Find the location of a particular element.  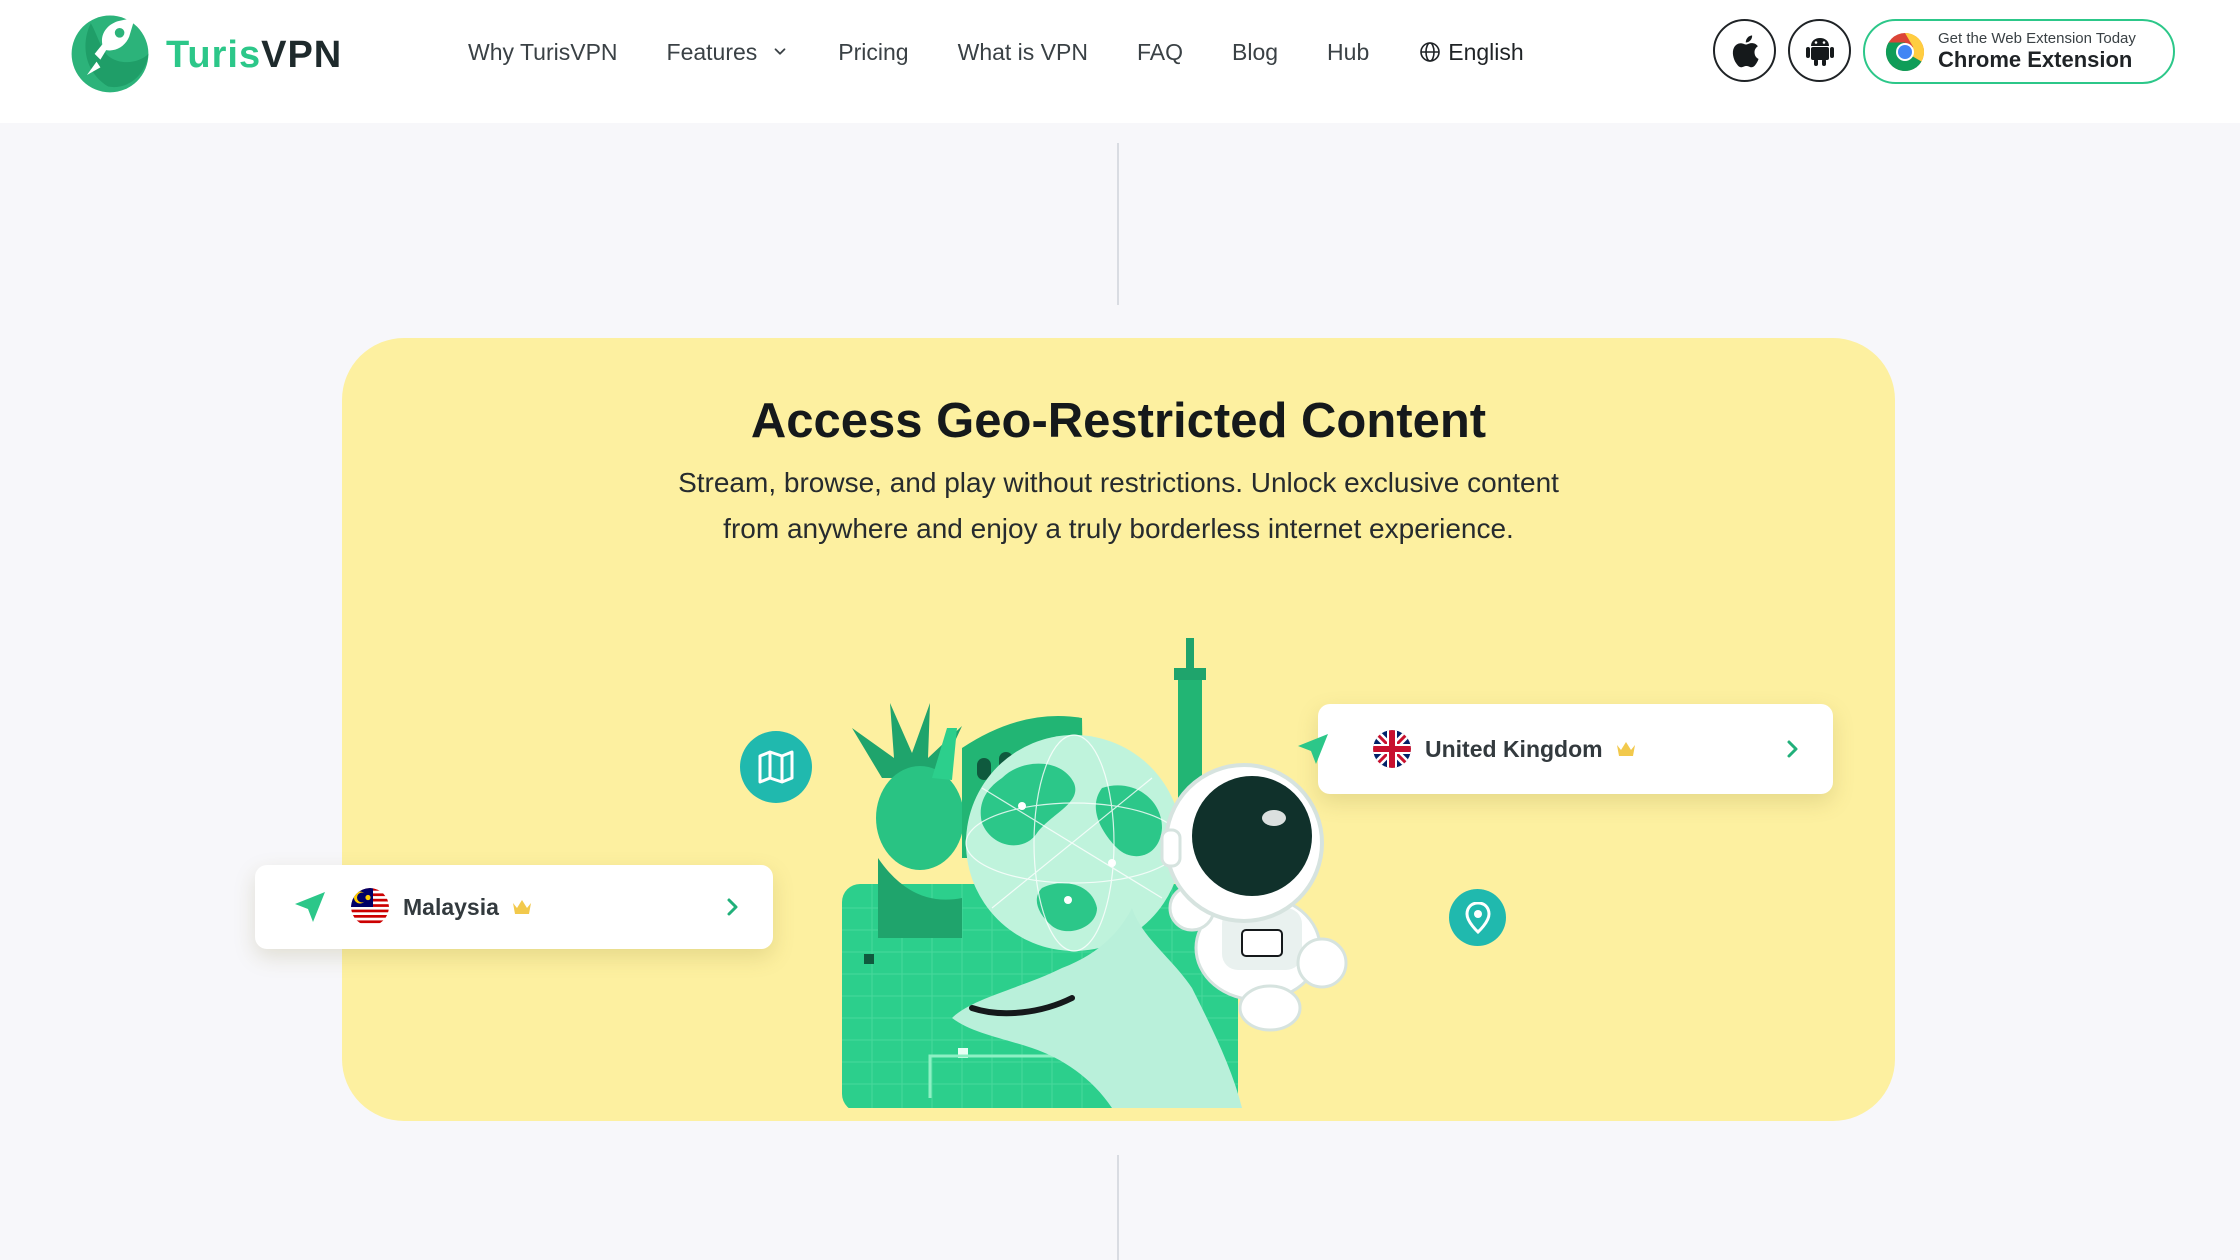

location-pin-icon is located at coordinates (1477, 917).